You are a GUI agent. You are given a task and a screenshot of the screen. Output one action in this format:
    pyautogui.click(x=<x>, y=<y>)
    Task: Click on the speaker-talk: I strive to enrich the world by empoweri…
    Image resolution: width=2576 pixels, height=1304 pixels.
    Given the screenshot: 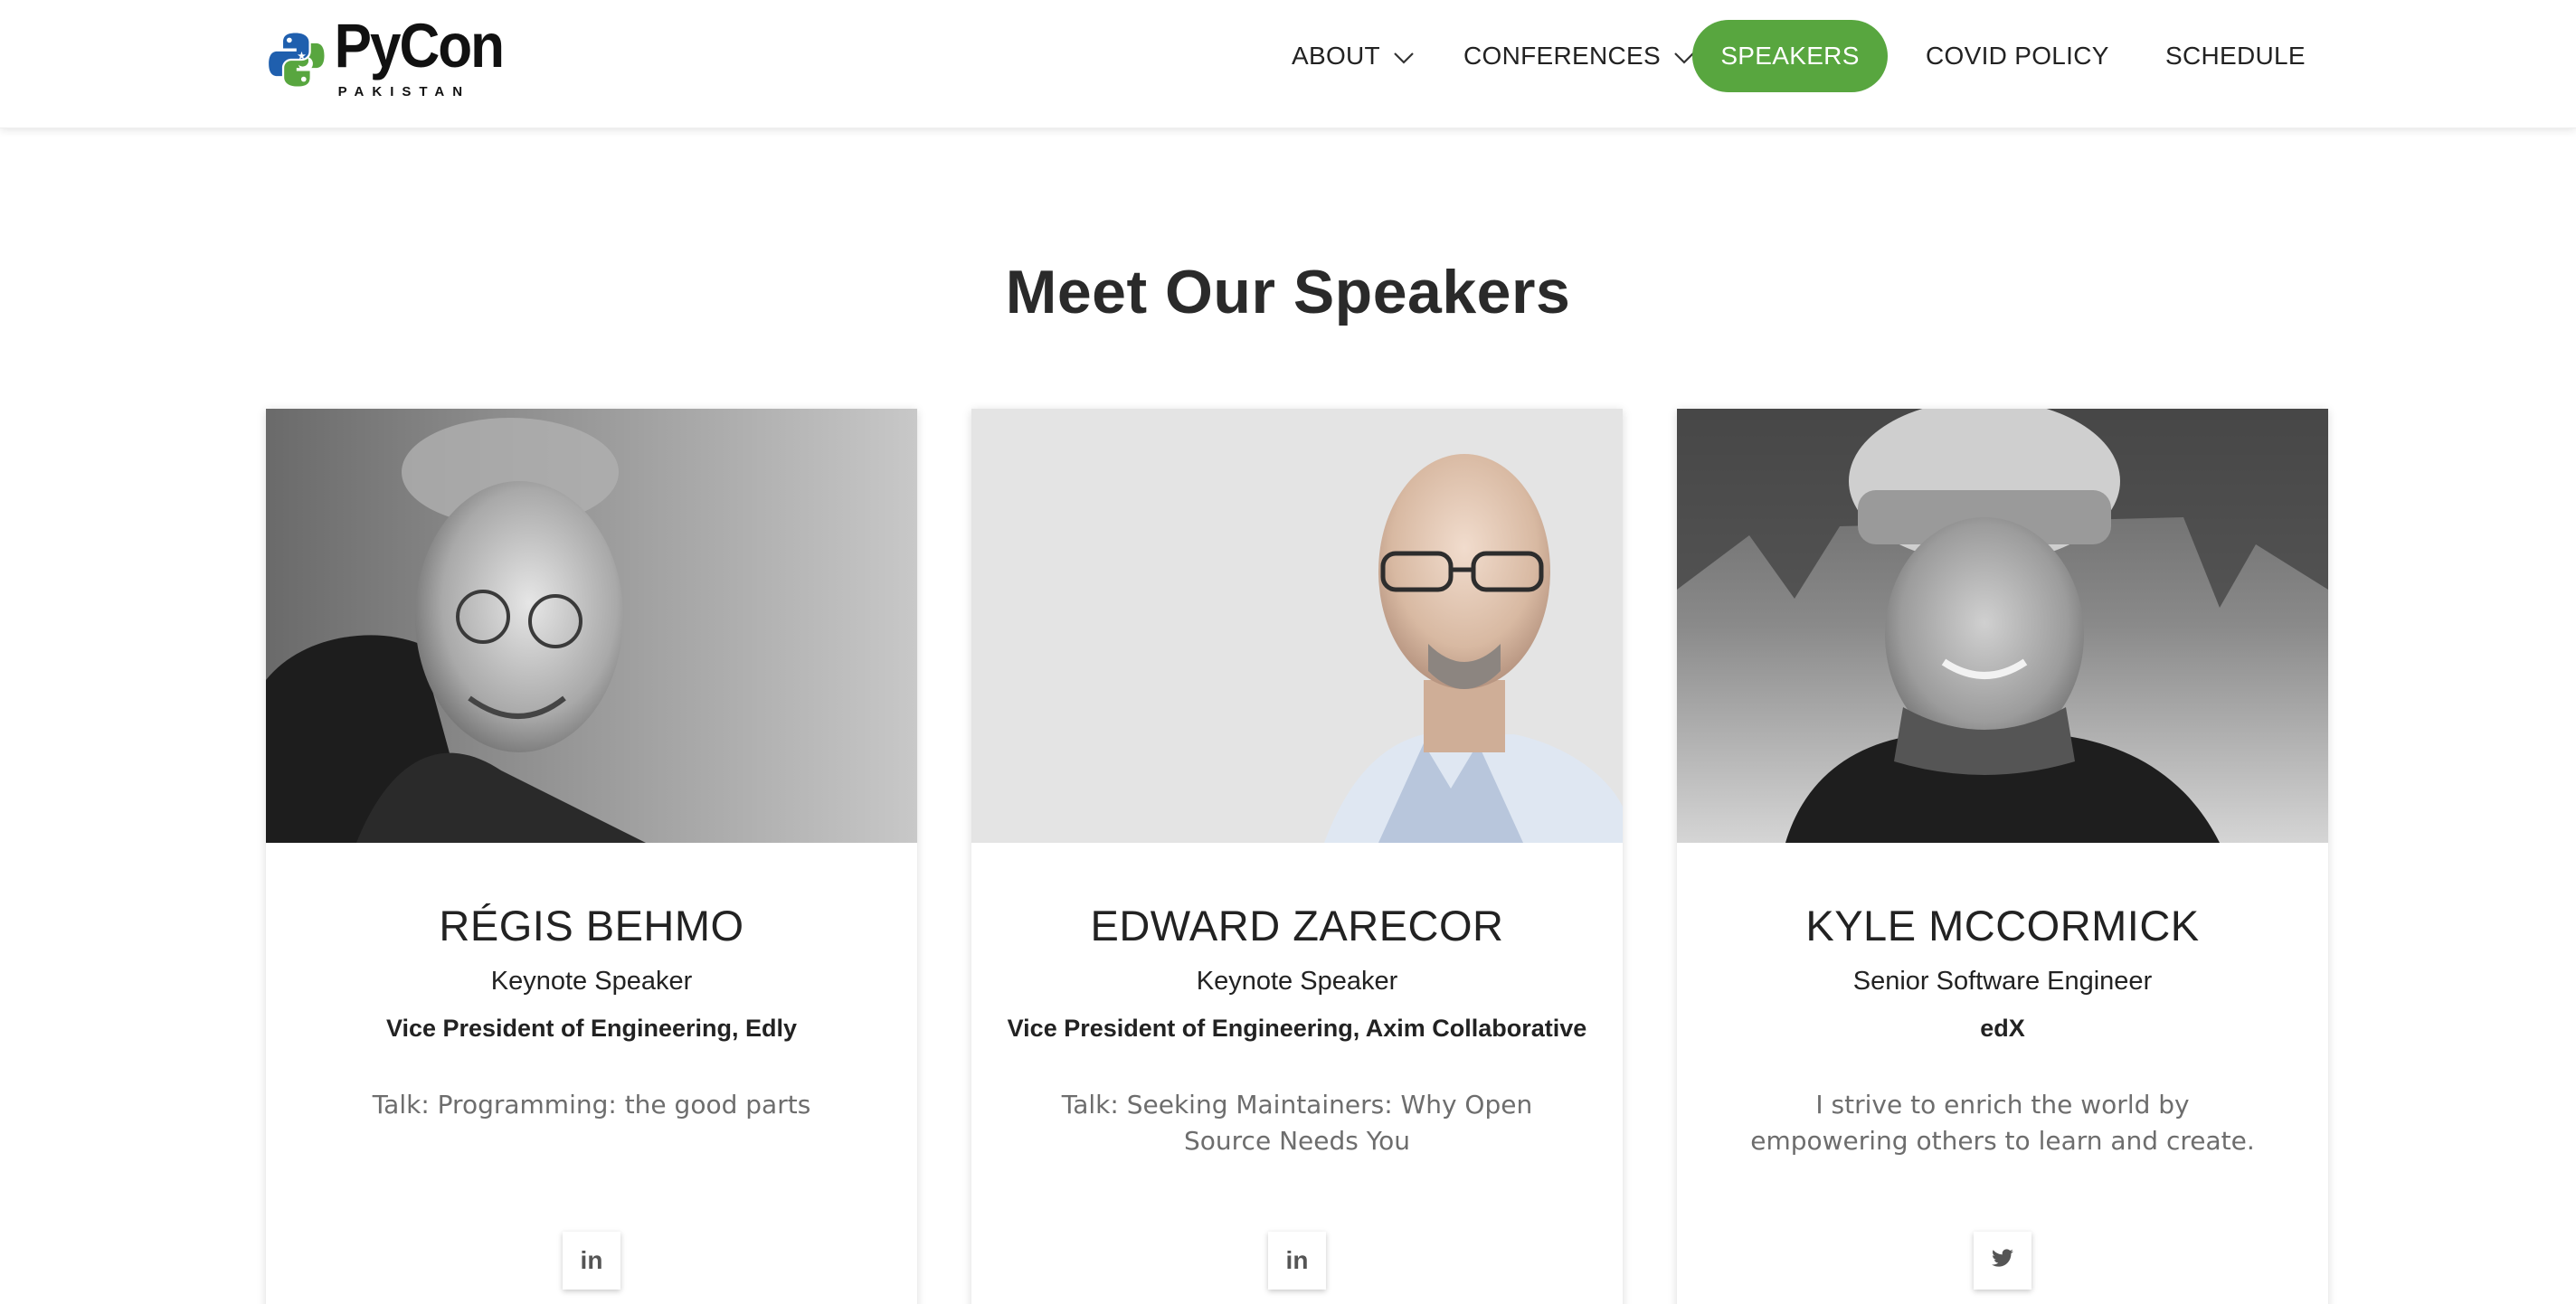 What is the action you would take?
    pyautogui.click(x=2002, y=1123)
    